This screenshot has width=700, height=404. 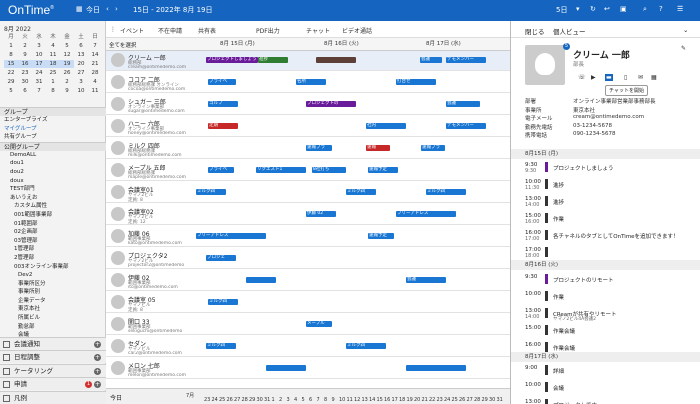 What do you see at coordinates (53, 189) in the screenshot?
I see `tree-item: TEST部門` at bounding box center [53, 189].